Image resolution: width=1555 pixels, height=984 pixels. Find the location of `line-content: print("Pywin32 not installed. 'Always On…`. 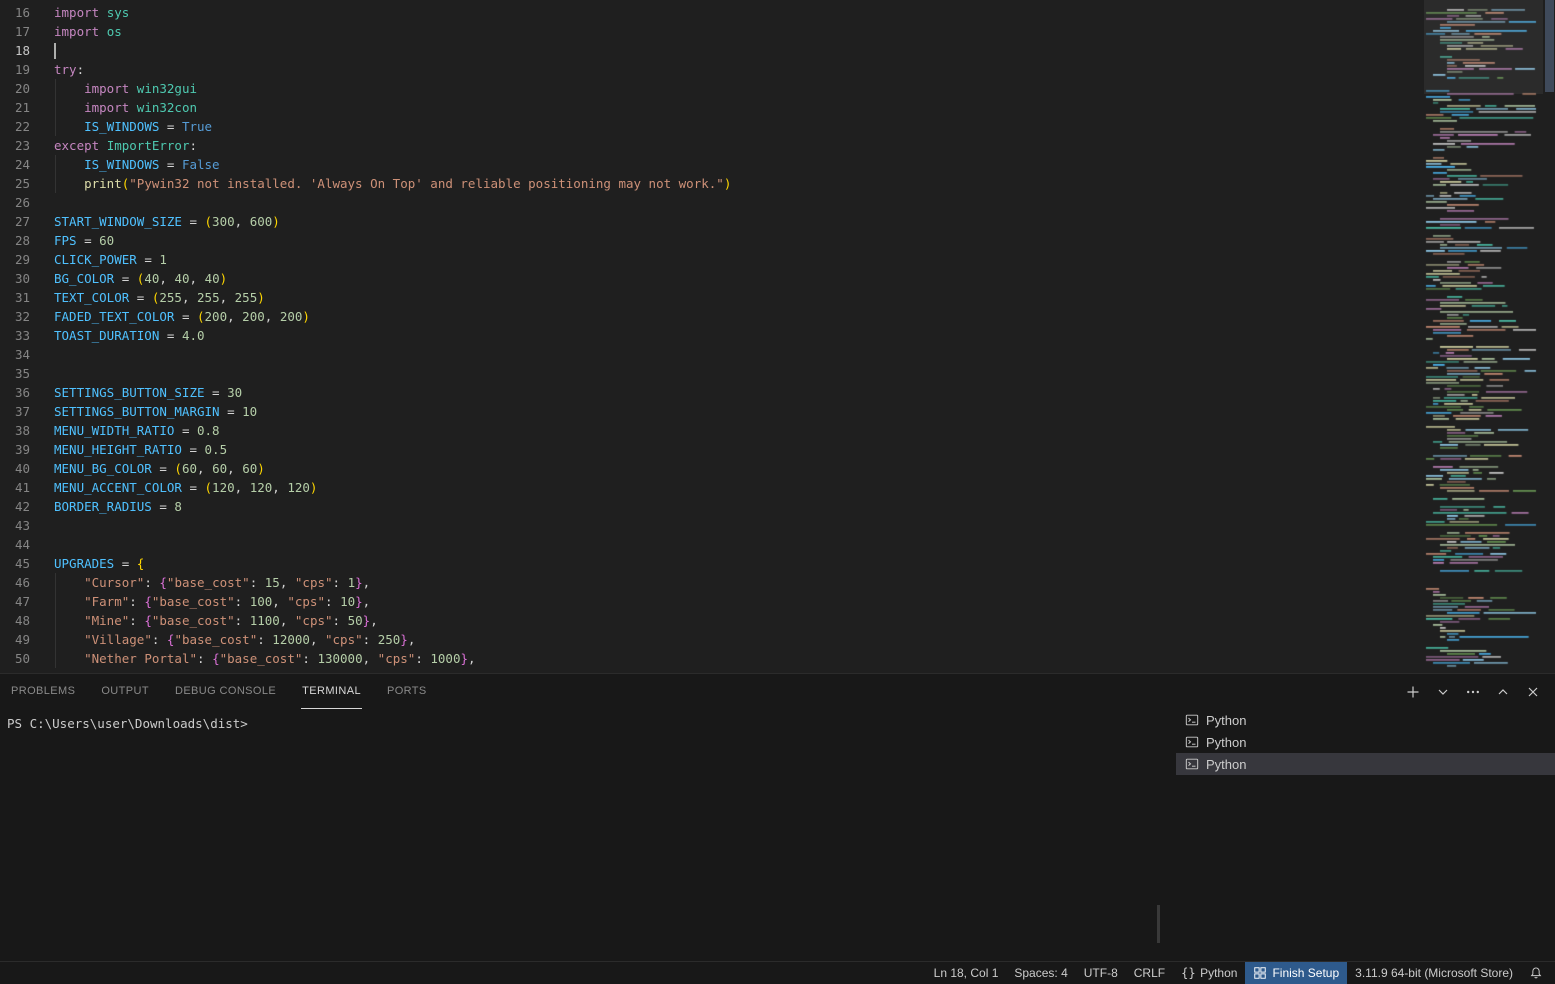

line-content: print("Pywin32 not installed. 'Always On… is located at coordinates (392, 183).